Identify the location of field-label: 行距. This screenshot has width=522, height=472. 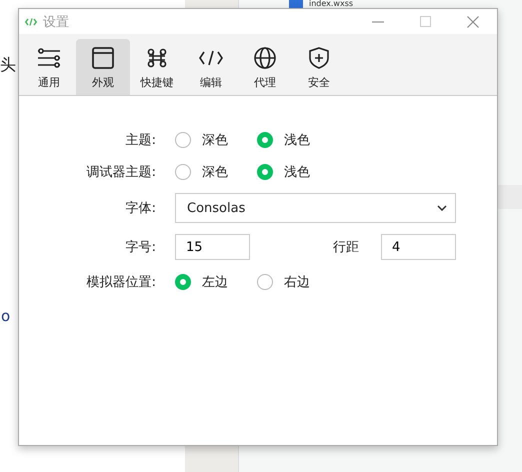
(346, 247).